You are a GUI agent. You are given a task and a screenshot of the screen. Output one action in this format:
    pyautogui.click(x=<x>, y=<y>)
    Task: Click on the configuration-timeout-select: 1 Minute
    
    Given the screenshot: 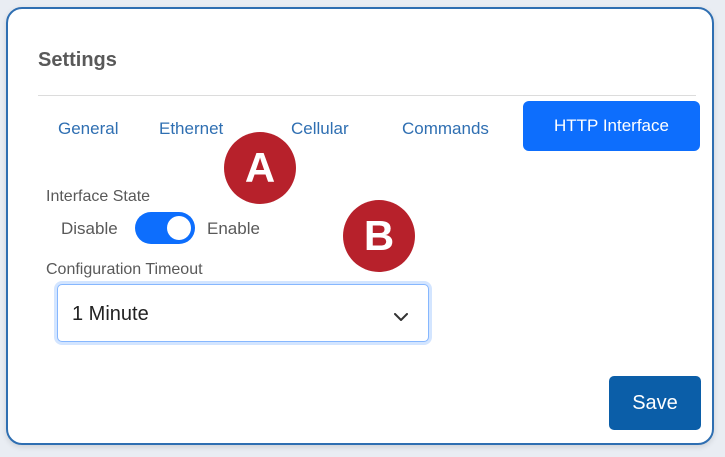 What is the action you would take?
    pyautogui.click(x=243, y=313)
    